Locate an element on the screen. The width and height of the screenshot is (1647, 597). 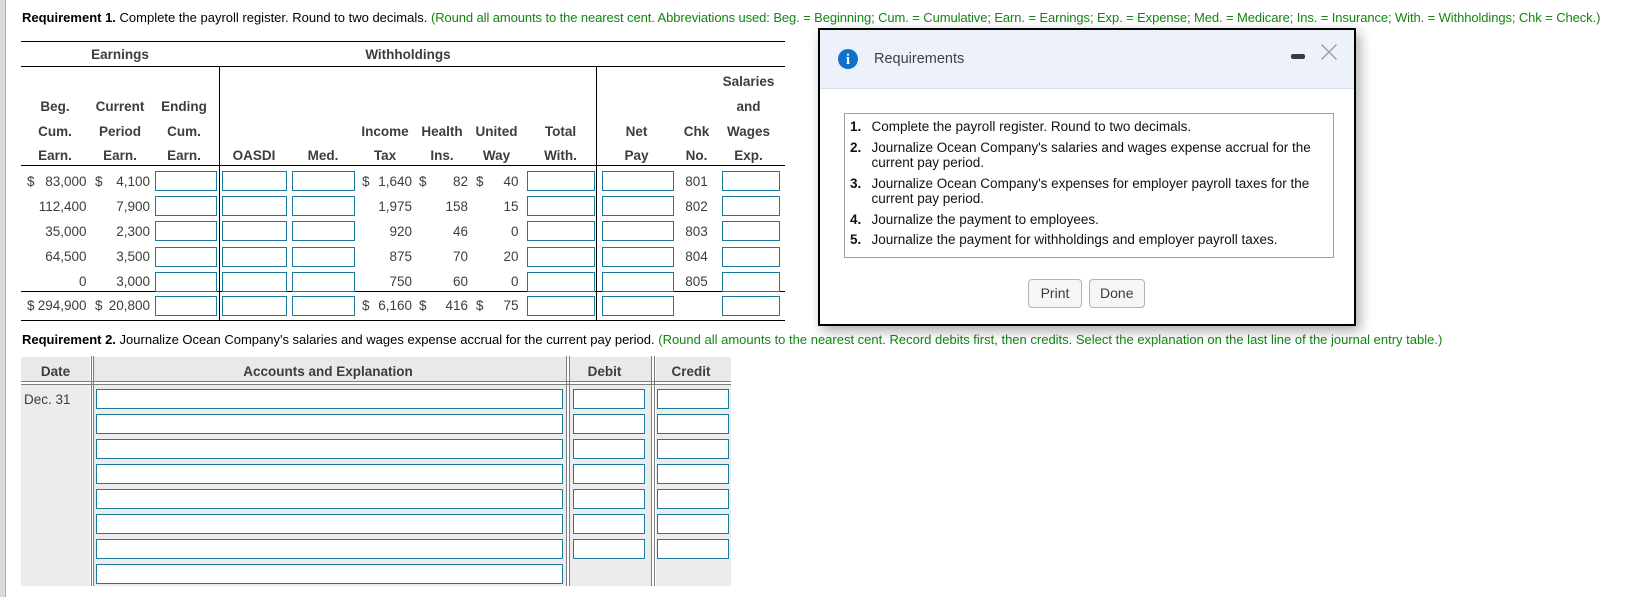
svg-text: i is located at coordinates (847, 60).